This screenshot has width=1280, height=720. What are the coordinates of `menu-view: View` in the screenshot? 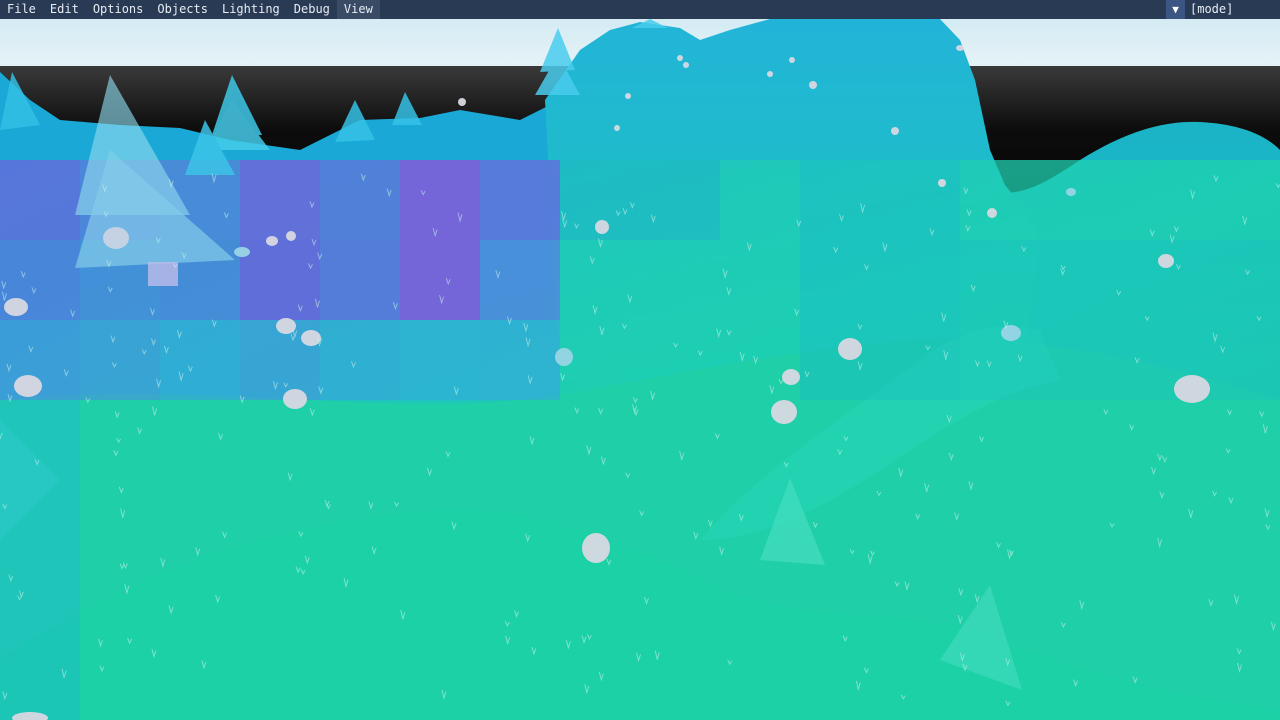 It's located at (358, 9).